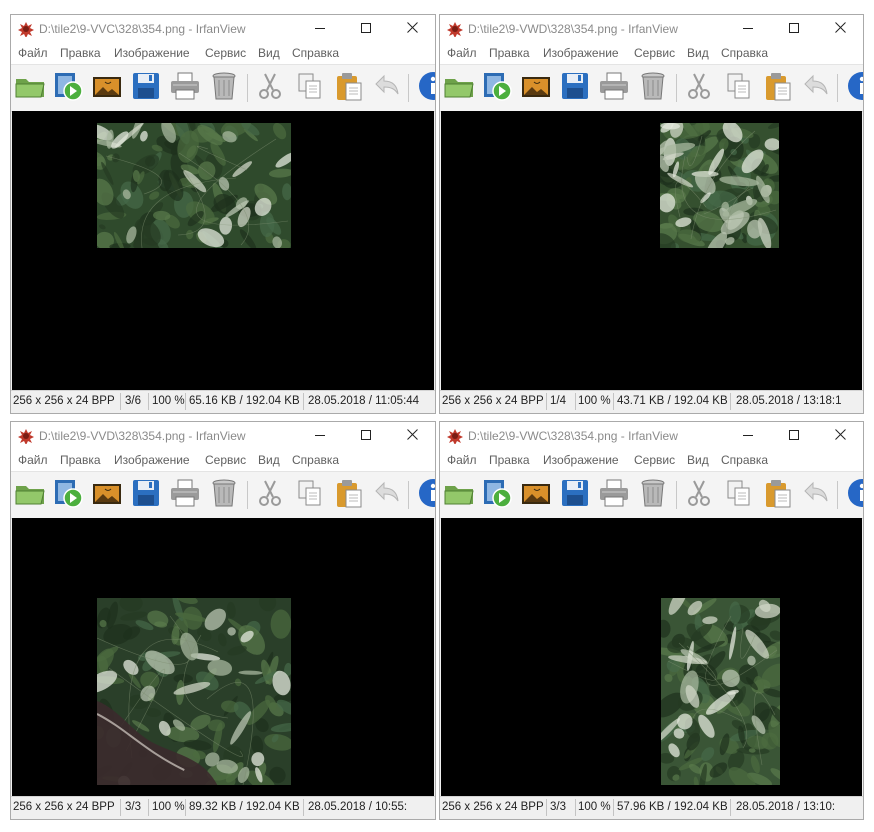  I want to click on title-bar: D:\tile2\9-VWD\328\354.png - IrfanView, so click(651, 29).